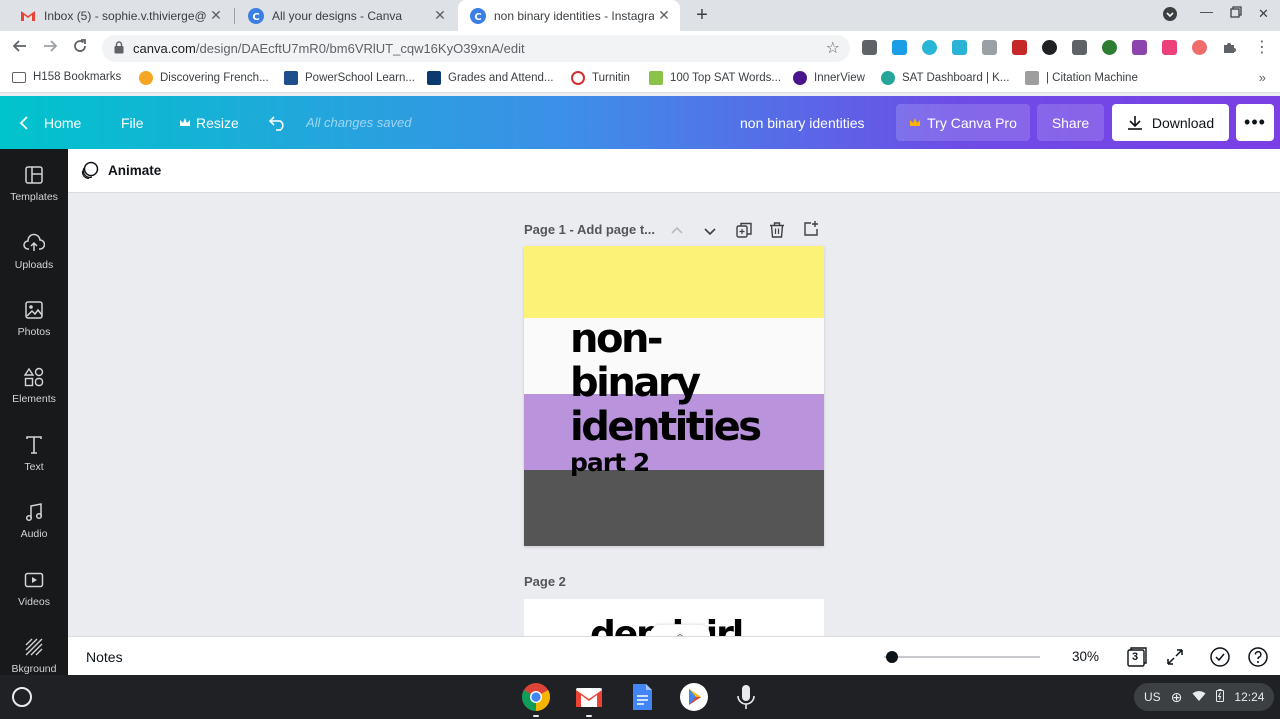  What do you see at coordinates (610, 462) in the screenshot?
I see `design-text-line-4: part 2` at bounding box center [610, 462].